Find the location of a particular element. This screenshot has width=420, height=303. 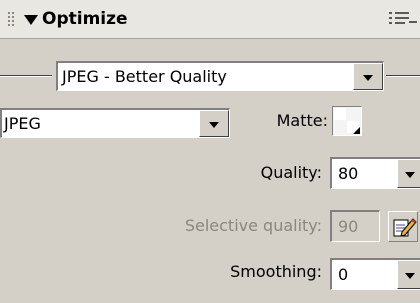

quality-dropdown-button is located at coordinates (408, 173).